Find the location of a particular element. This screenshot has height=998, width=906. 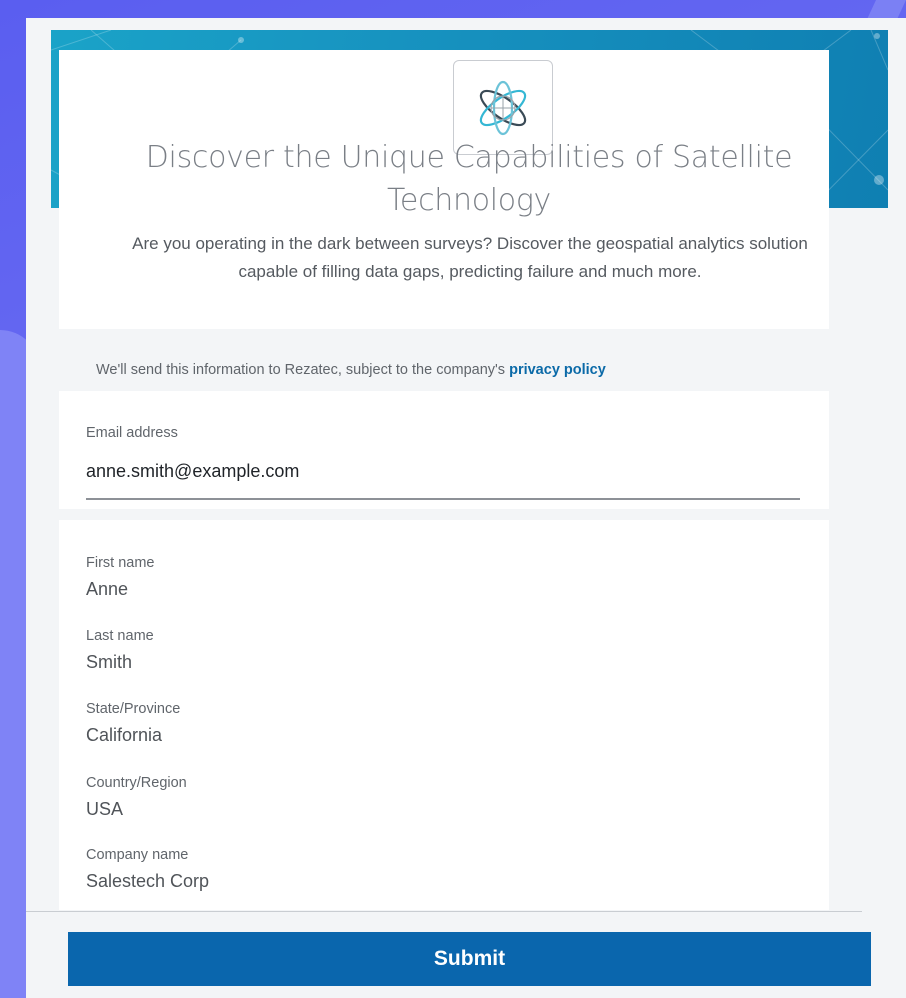

company-label: Company name is located at coordinates (137, 855).